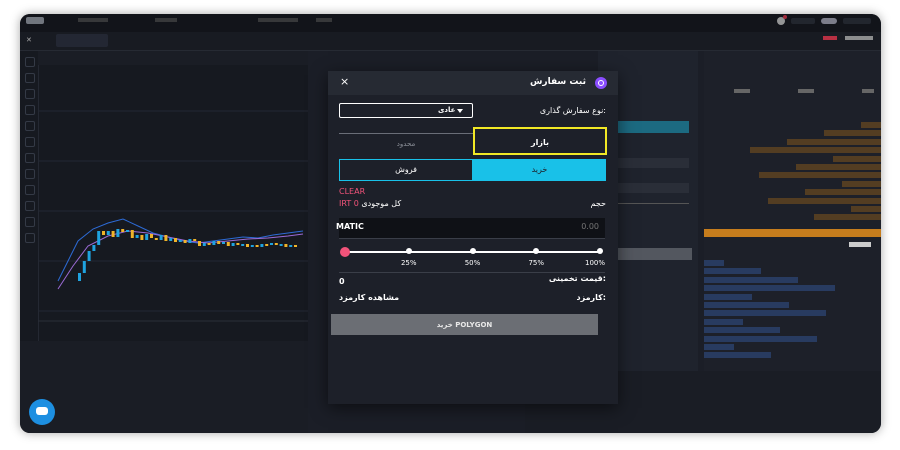 Image resolution: width=900 pixels, height=450 pixels. Describe the element at coordinates (406, 144) in the screenshot. I see `tab-limit: محدود` at that location.